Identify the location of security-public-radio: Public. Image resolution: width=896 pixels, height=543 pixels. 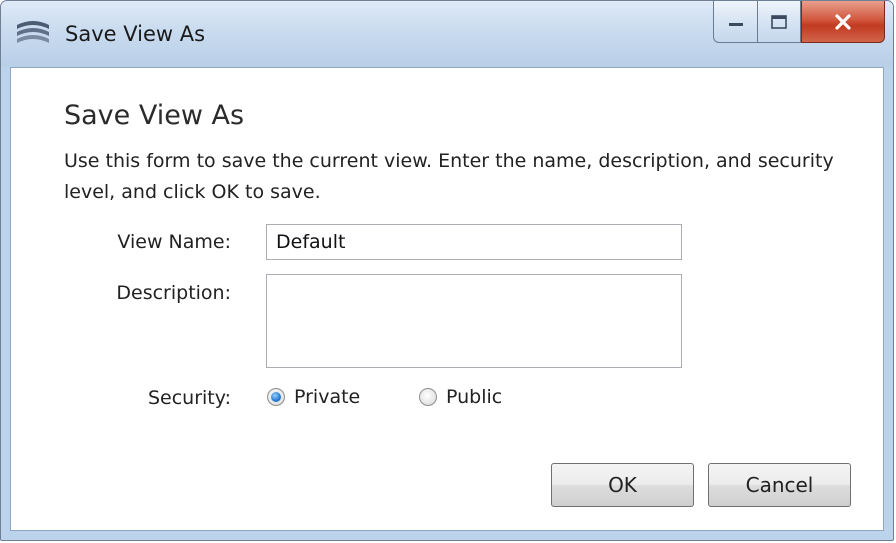
(460, 397).